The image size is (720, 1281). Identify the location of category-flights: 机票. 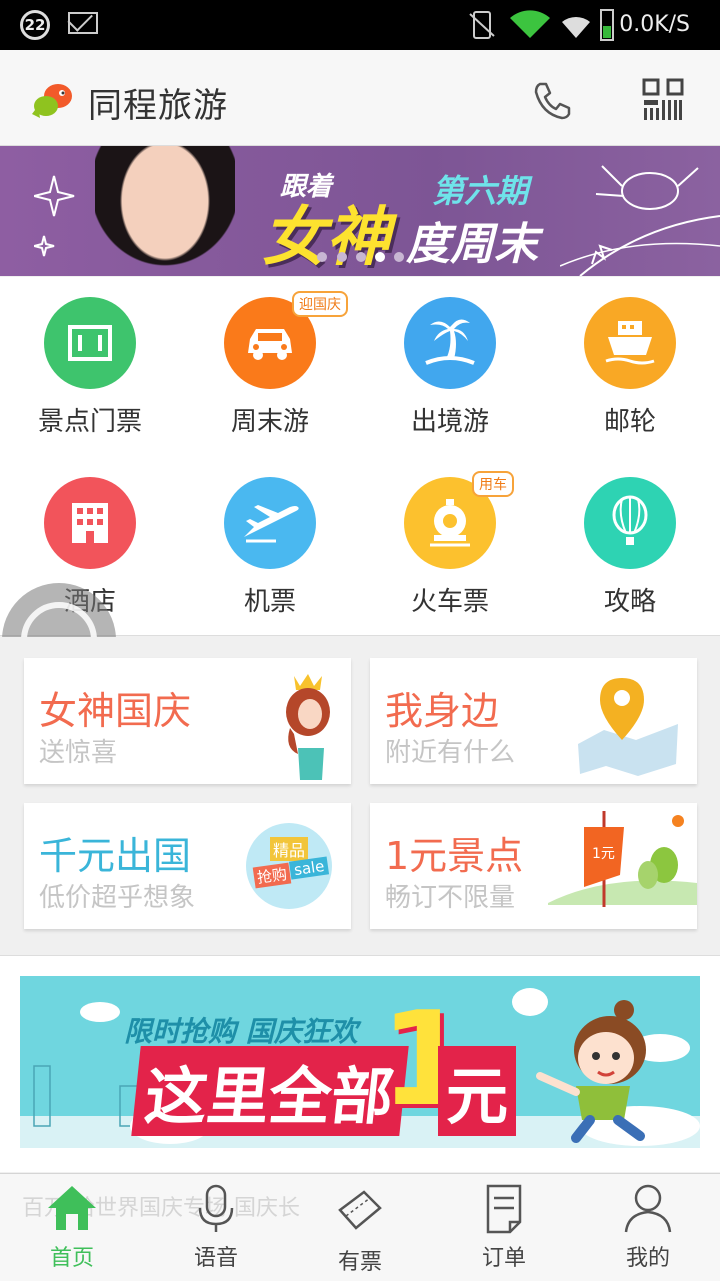
(270, 546).